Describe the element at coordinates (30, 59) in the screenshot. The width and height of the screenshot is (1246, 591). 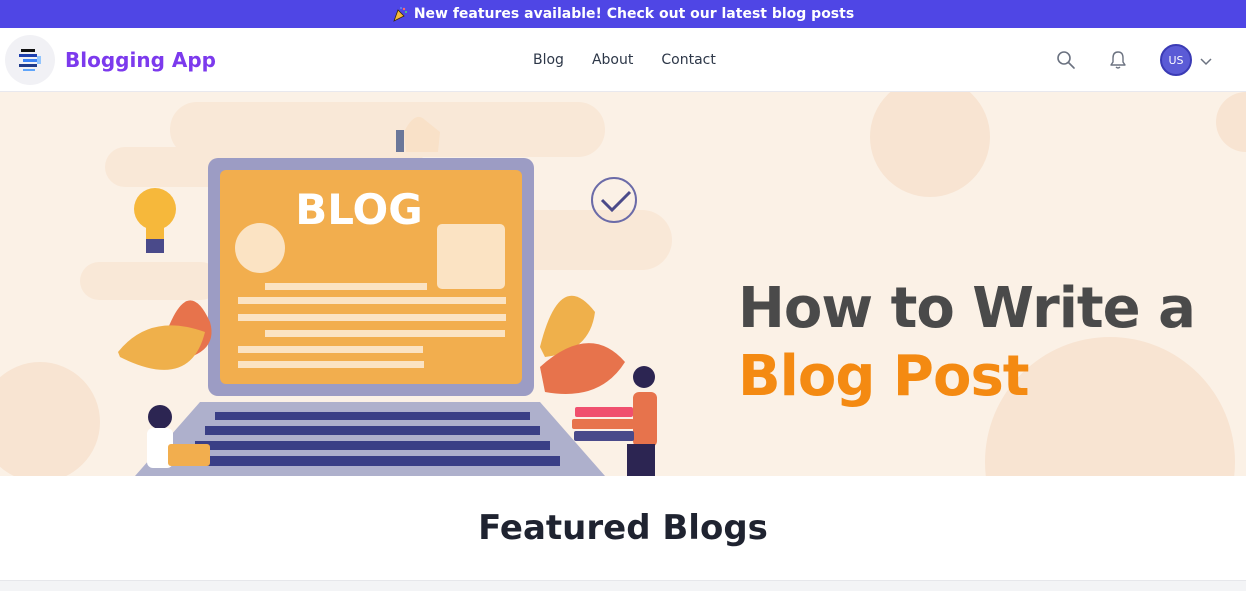
I see `app-logo` at that location.